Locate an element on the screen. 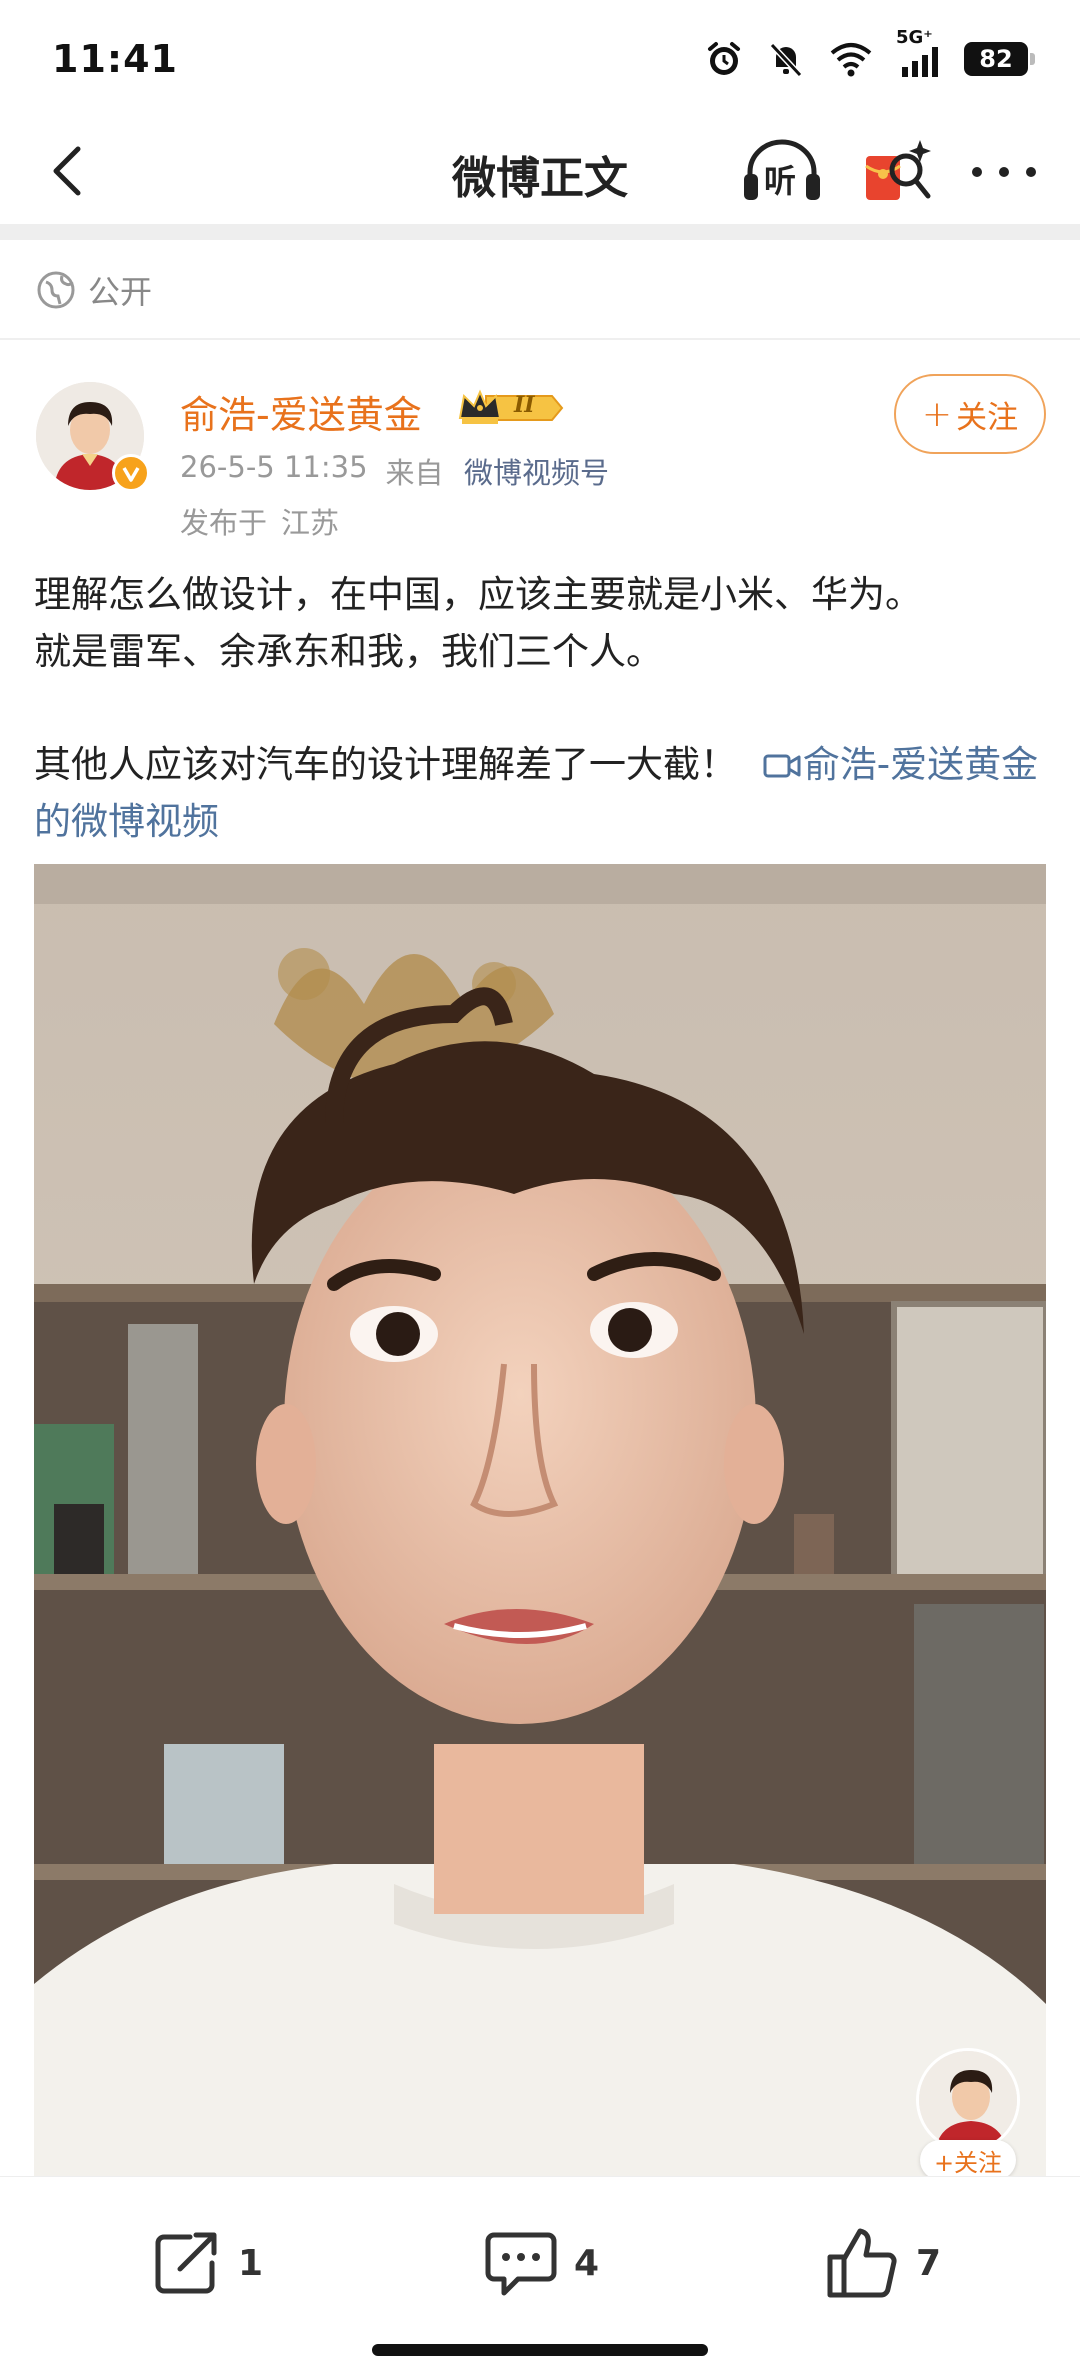  repost-button: 1 is located at coordinates (206, 2263).